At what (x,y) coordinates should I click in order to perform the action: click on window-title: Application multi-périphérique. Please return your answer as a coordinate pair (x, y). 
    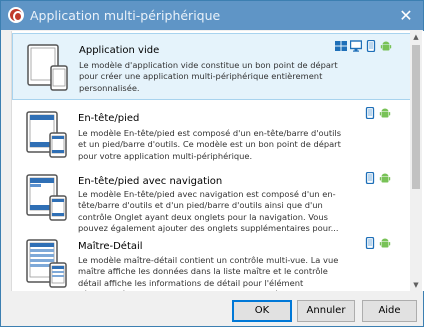
    Looking at the image, I should click on (125, 15).